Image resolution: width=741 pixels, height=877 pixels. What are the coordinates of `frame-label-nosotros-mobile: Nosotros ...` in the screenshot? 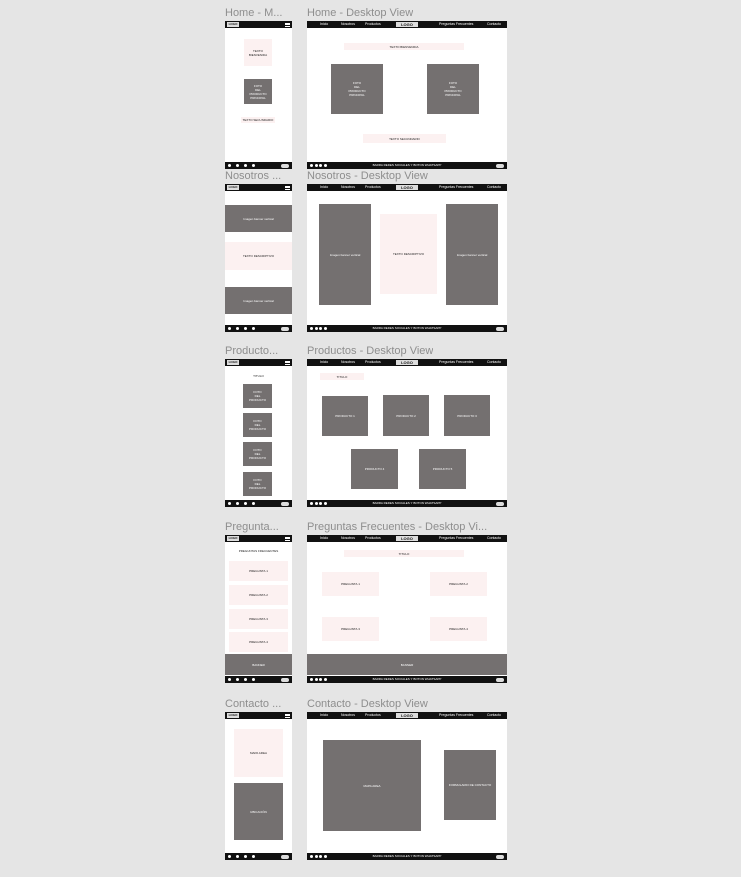 It's located at (253, 176).